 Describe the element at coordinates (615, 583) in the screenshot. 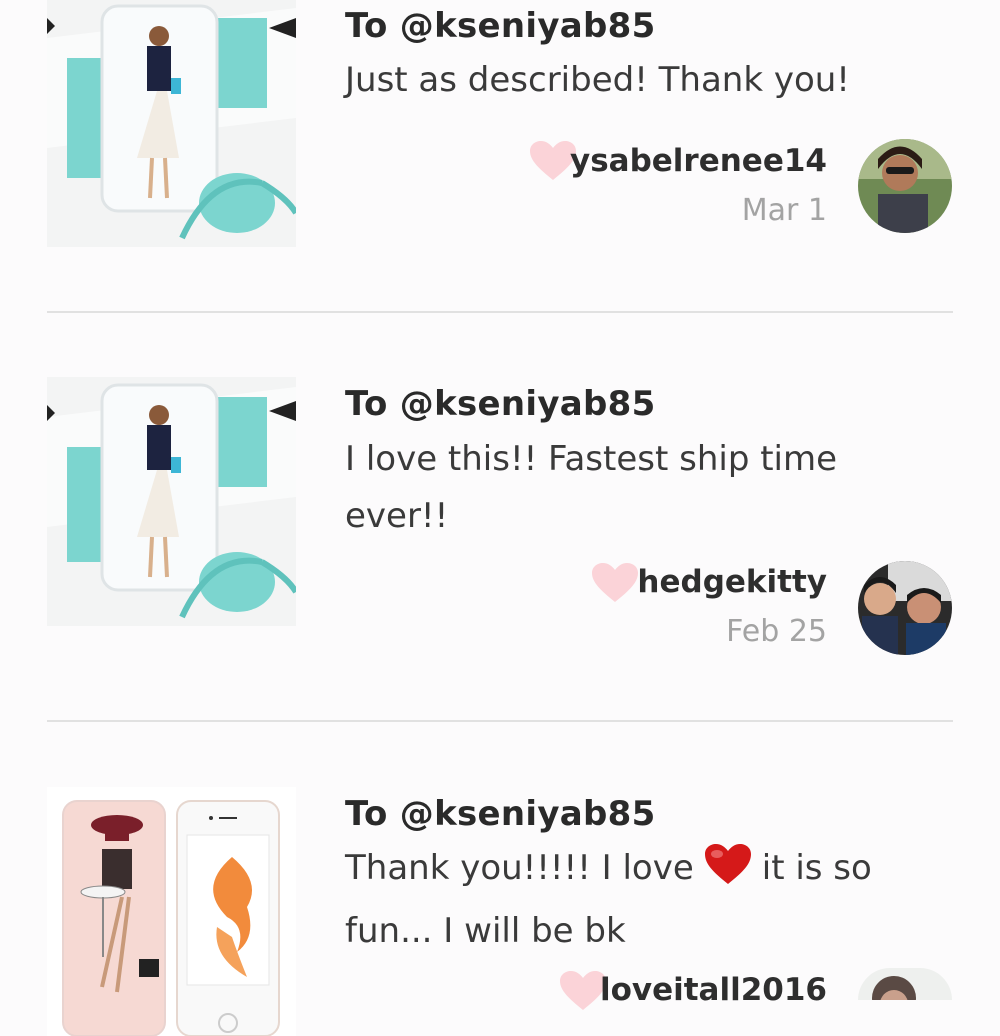

I see `like-heart-icon` at that location.